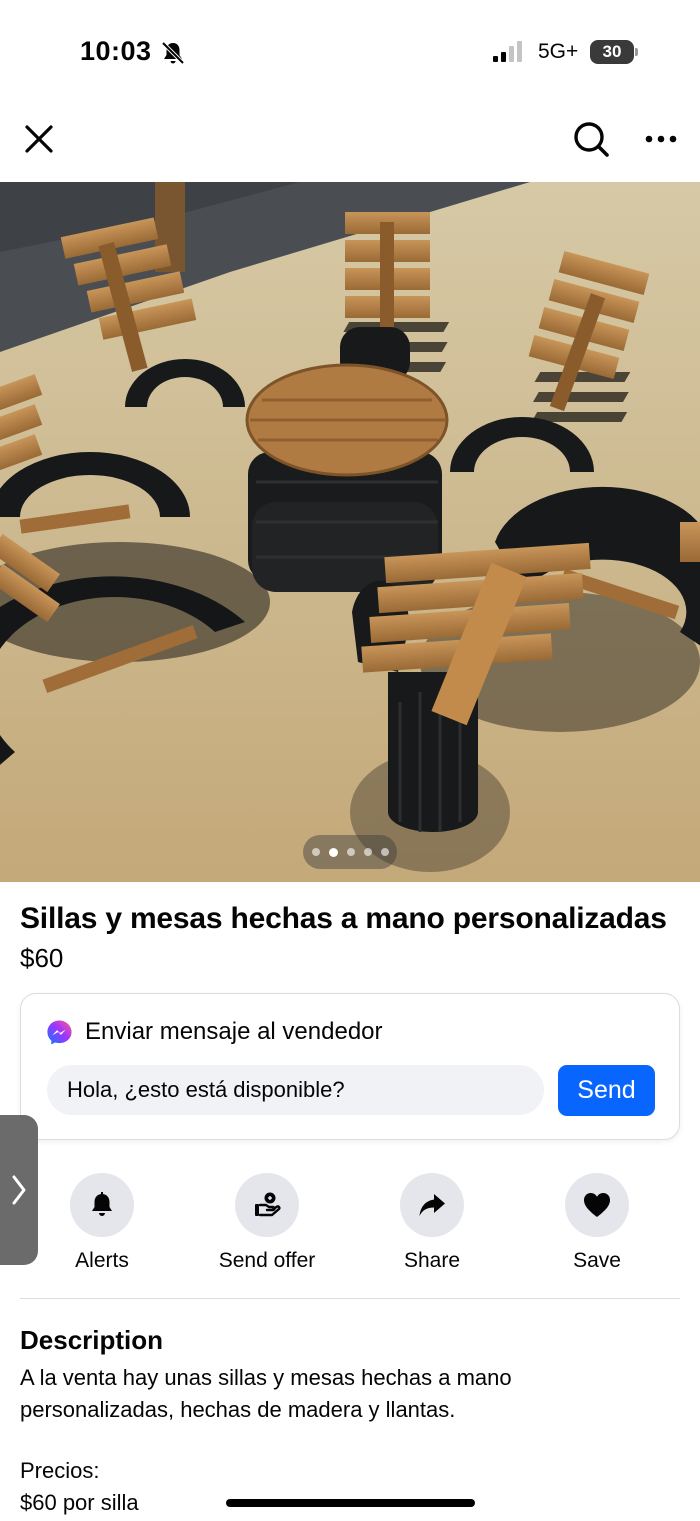  What do you see at coordinates (333, 852) in the screenshot?
I see `pagination-dot-active` at bounding box center [333, 852].